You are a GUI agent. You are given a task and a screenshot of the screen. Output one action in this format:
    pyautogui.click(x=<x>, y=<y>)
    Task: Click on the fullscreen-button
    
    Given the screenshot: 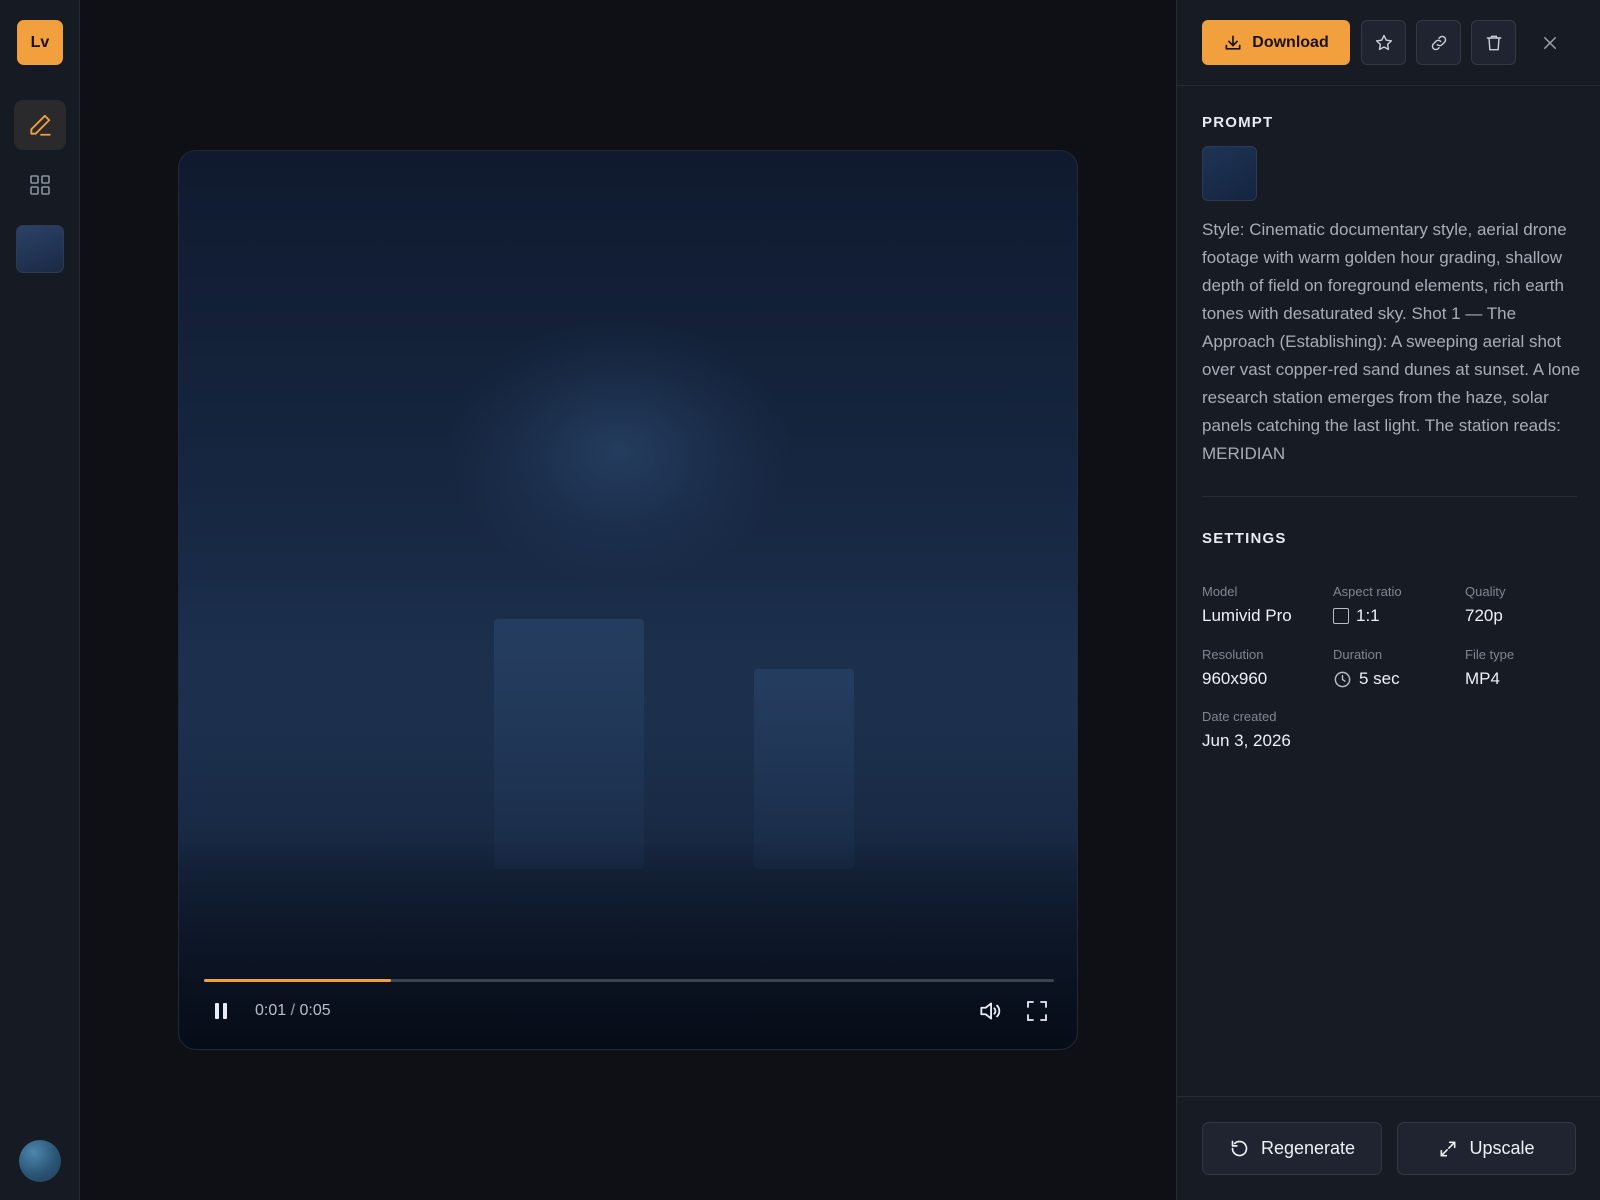 What is the action you would take?
    pyautogui.click(x=1037, y=1011)
    